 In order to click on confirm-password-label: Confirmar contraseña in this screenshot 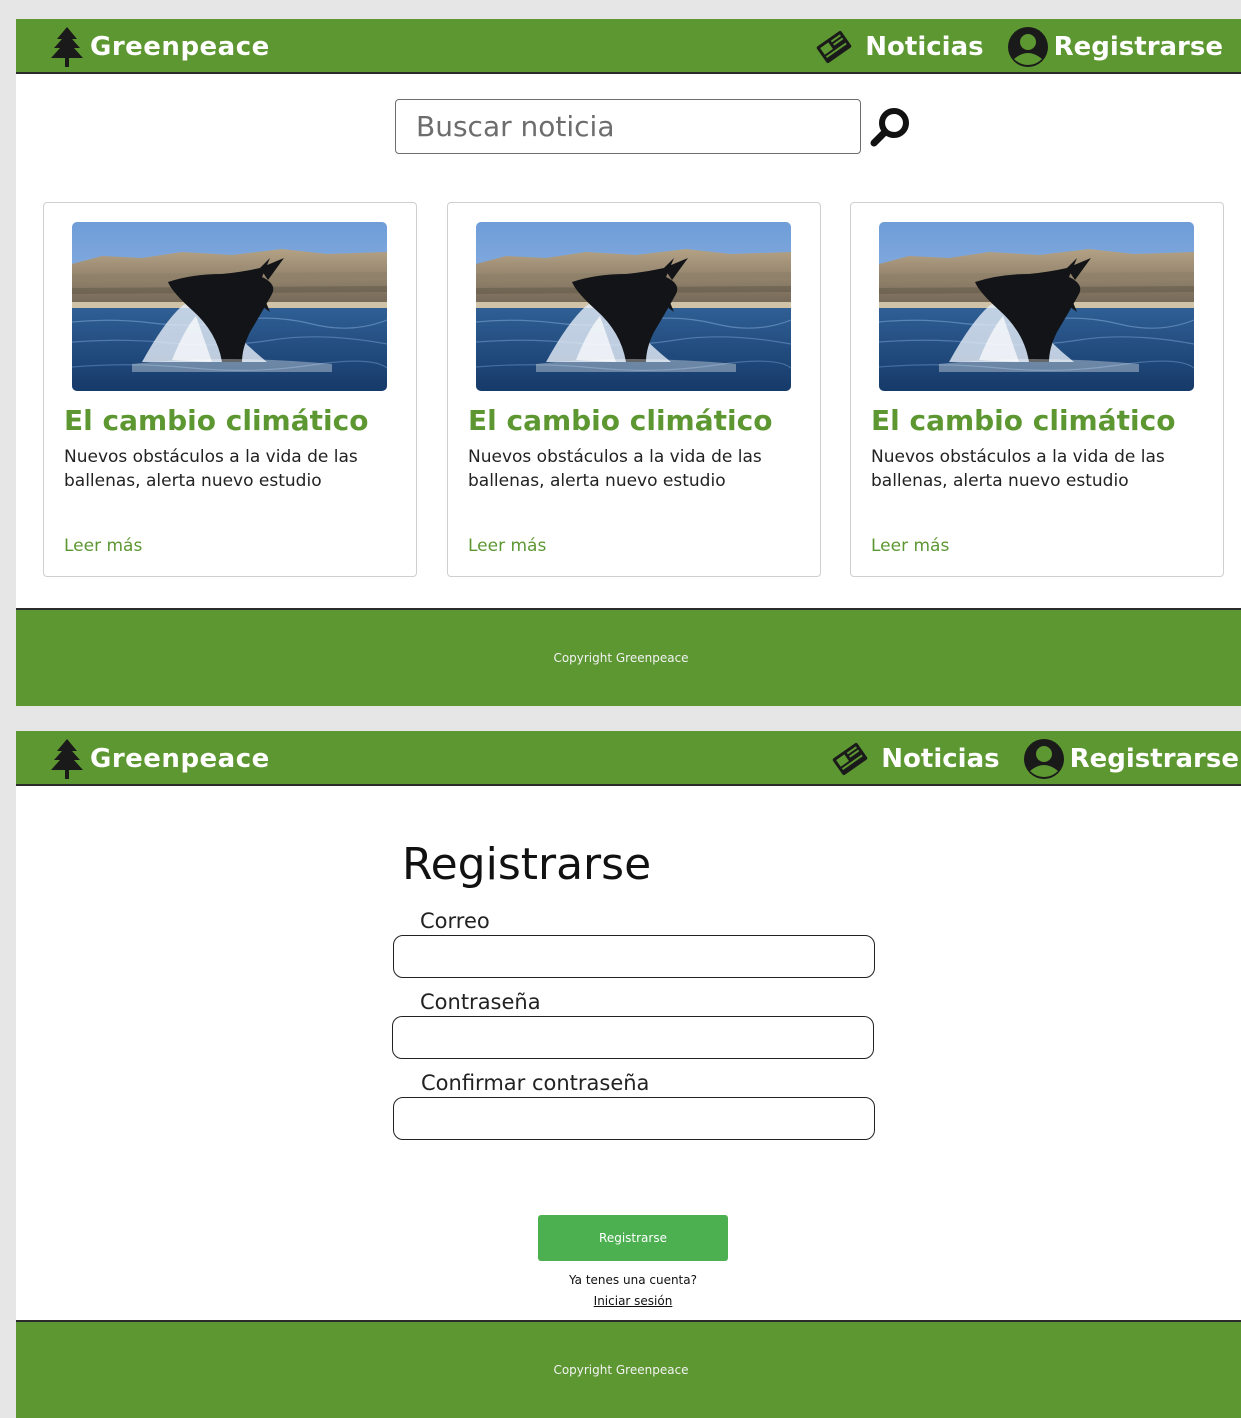, I will do `click(535, 1083)`.